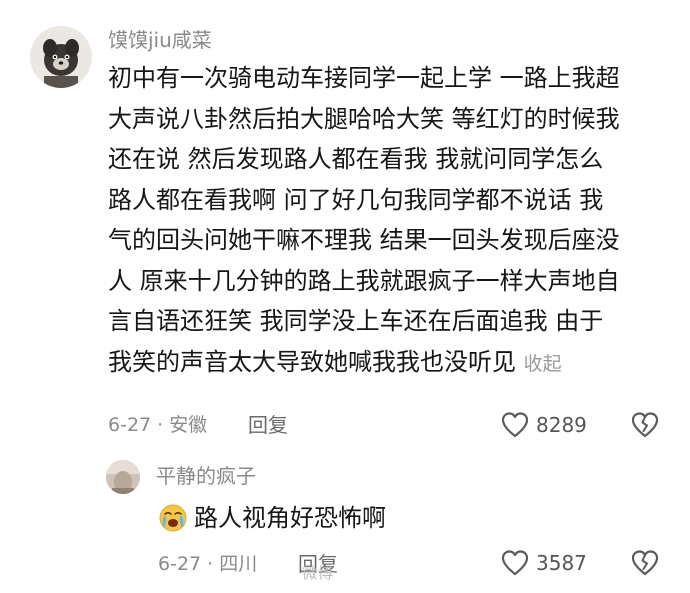 The image size is (690, 593). Describe the element at coordinates (561, 563) in the screenshot. I see `reply-like-count: 3587` at that location.